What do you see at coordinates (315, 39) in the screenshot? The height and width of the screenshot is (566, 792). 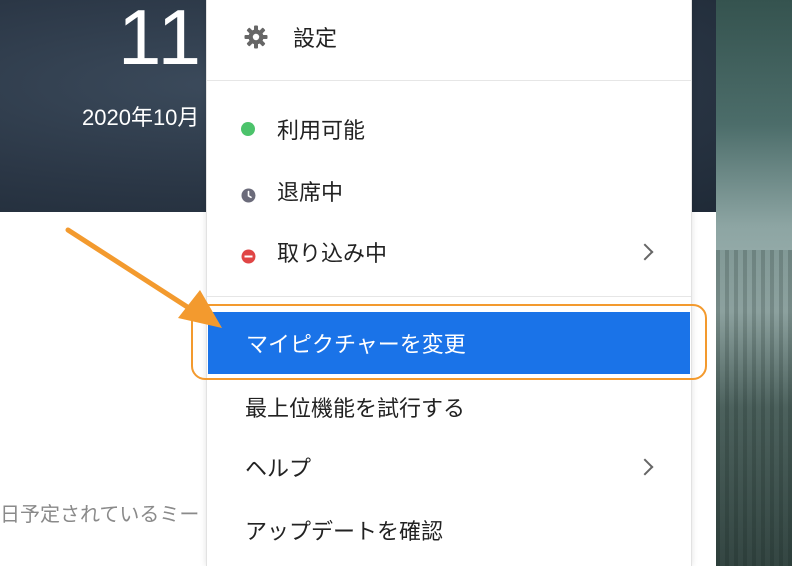 I see `menu-item-settings-label: 設定` at bounding box center [315, 39].